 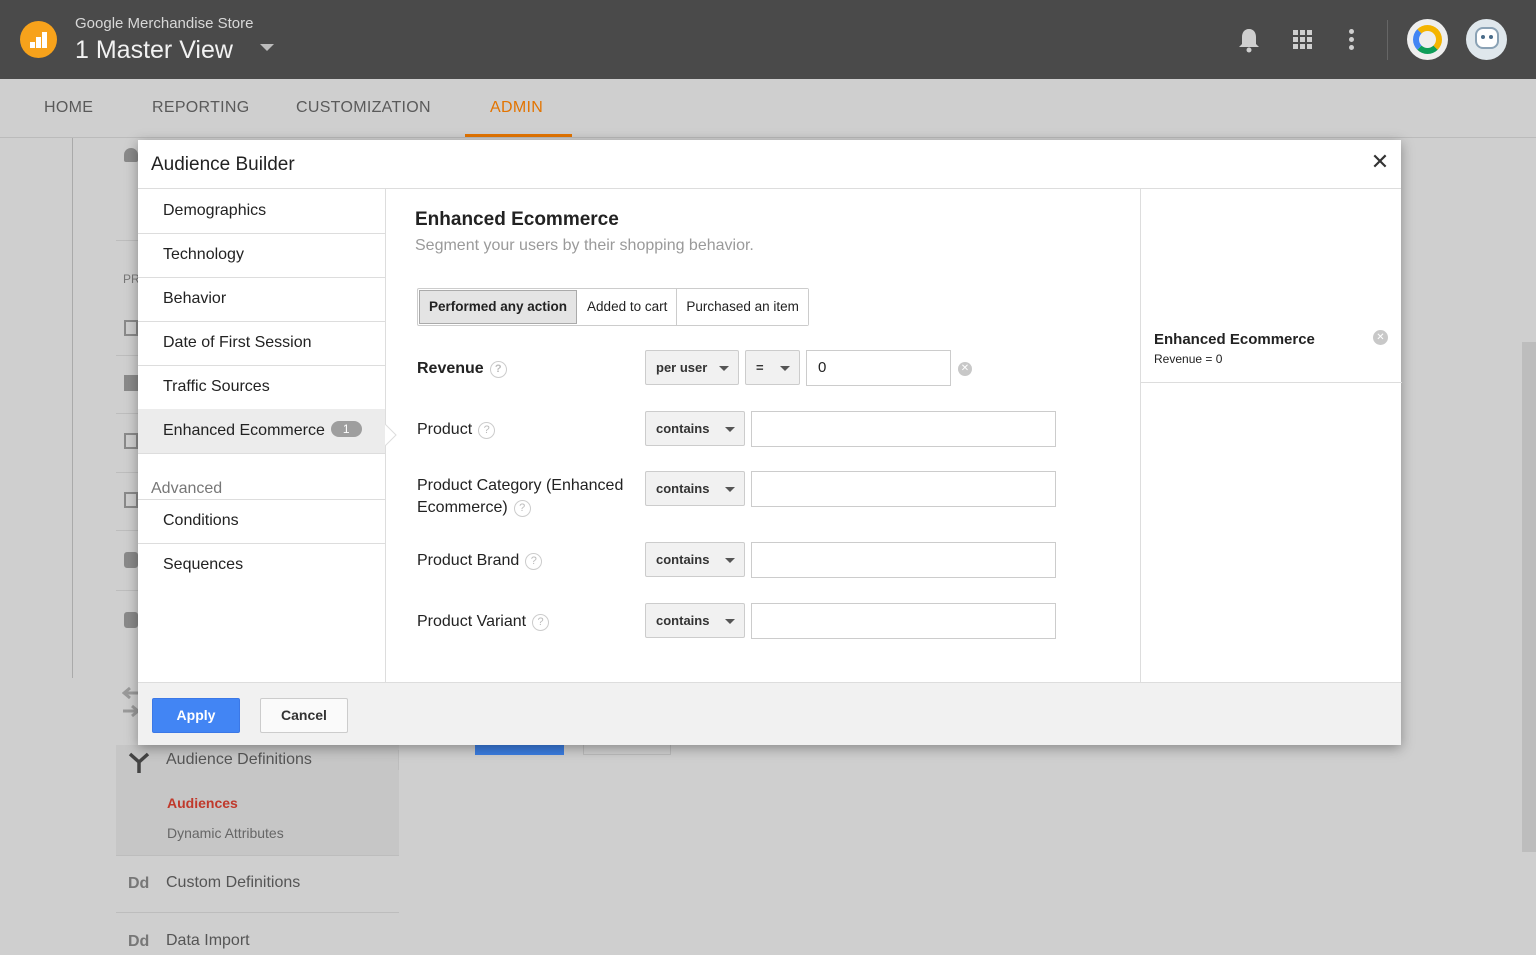 I want to click on data-import-icon: Dd, so click(x=139, y=941).